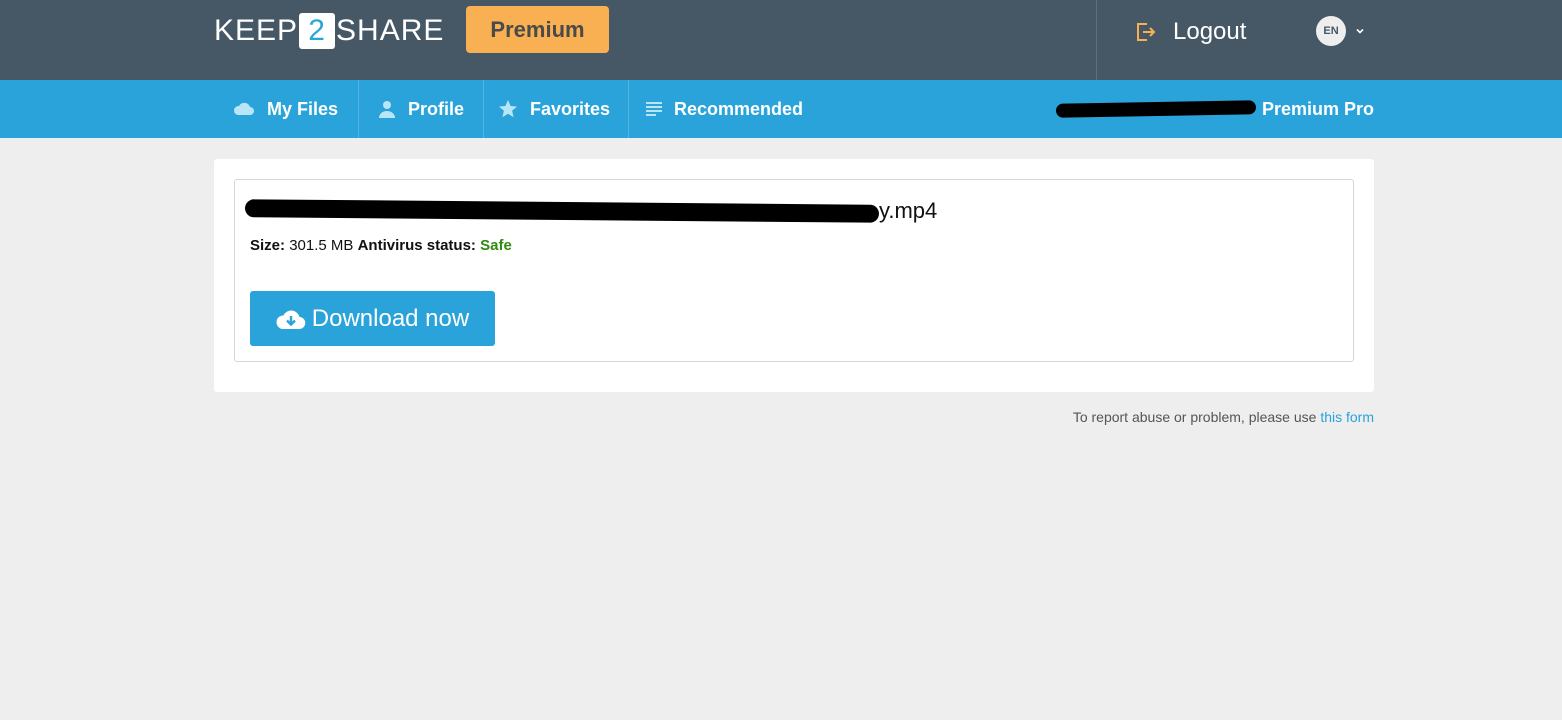 This screenshot has width=1562, height=720. I want to click on report-text: To report abuse or problem, please use, so click(1194, 417).